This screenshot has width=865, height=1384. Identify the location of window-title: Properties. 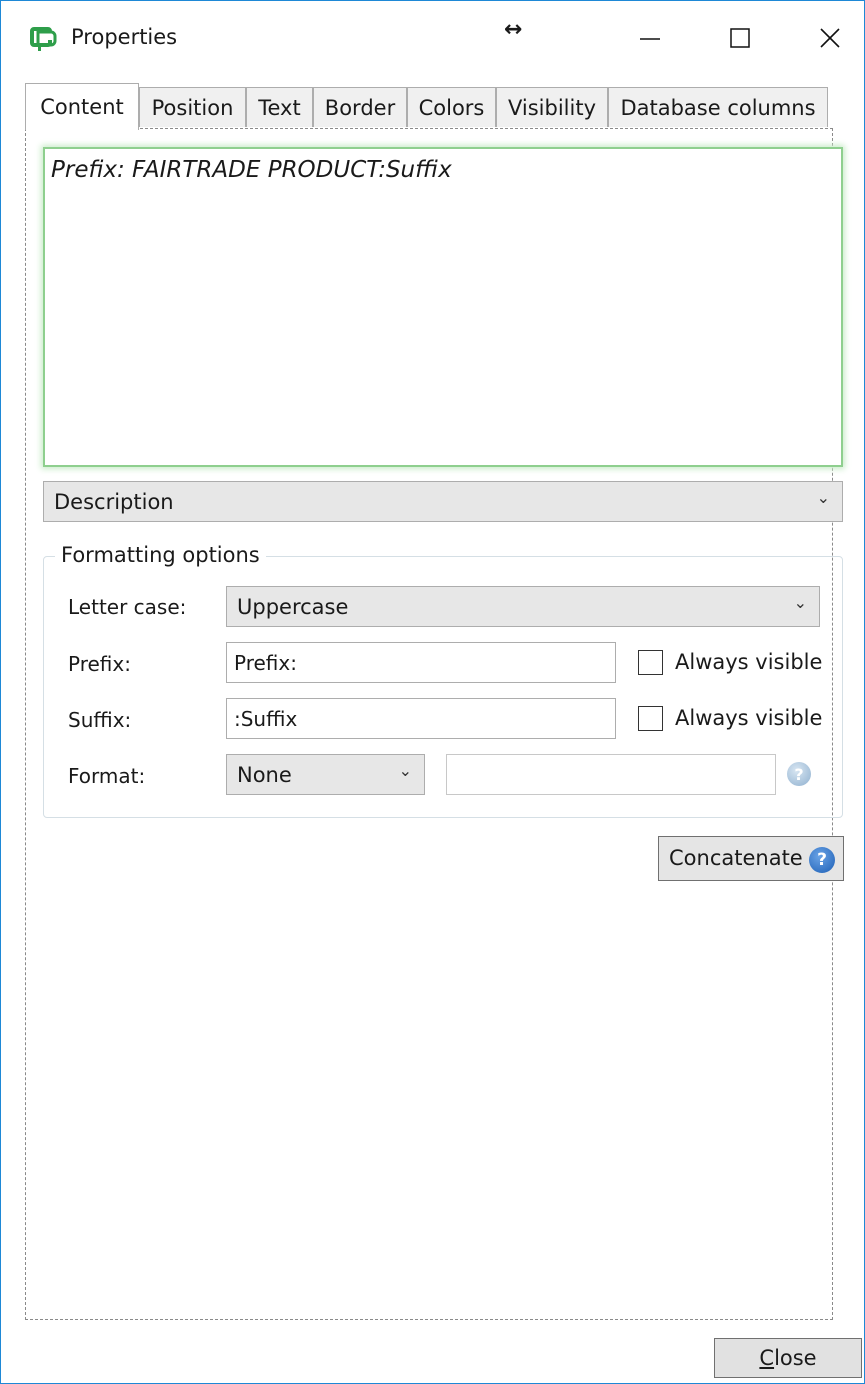
(124, 37).